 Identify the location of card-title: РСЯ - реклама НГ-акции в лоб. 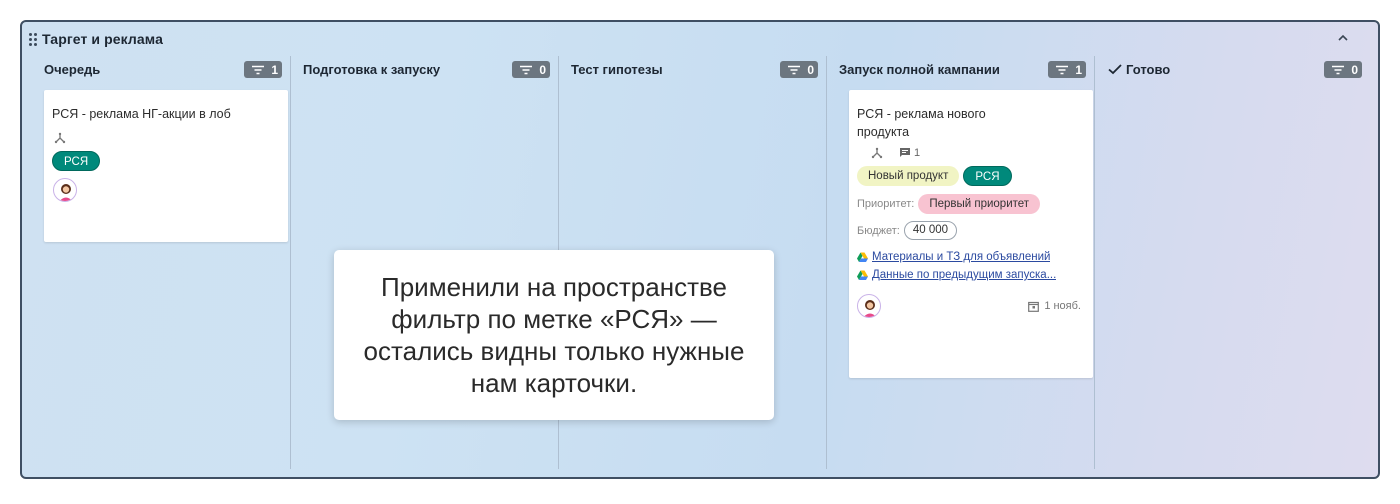
(141, 114).